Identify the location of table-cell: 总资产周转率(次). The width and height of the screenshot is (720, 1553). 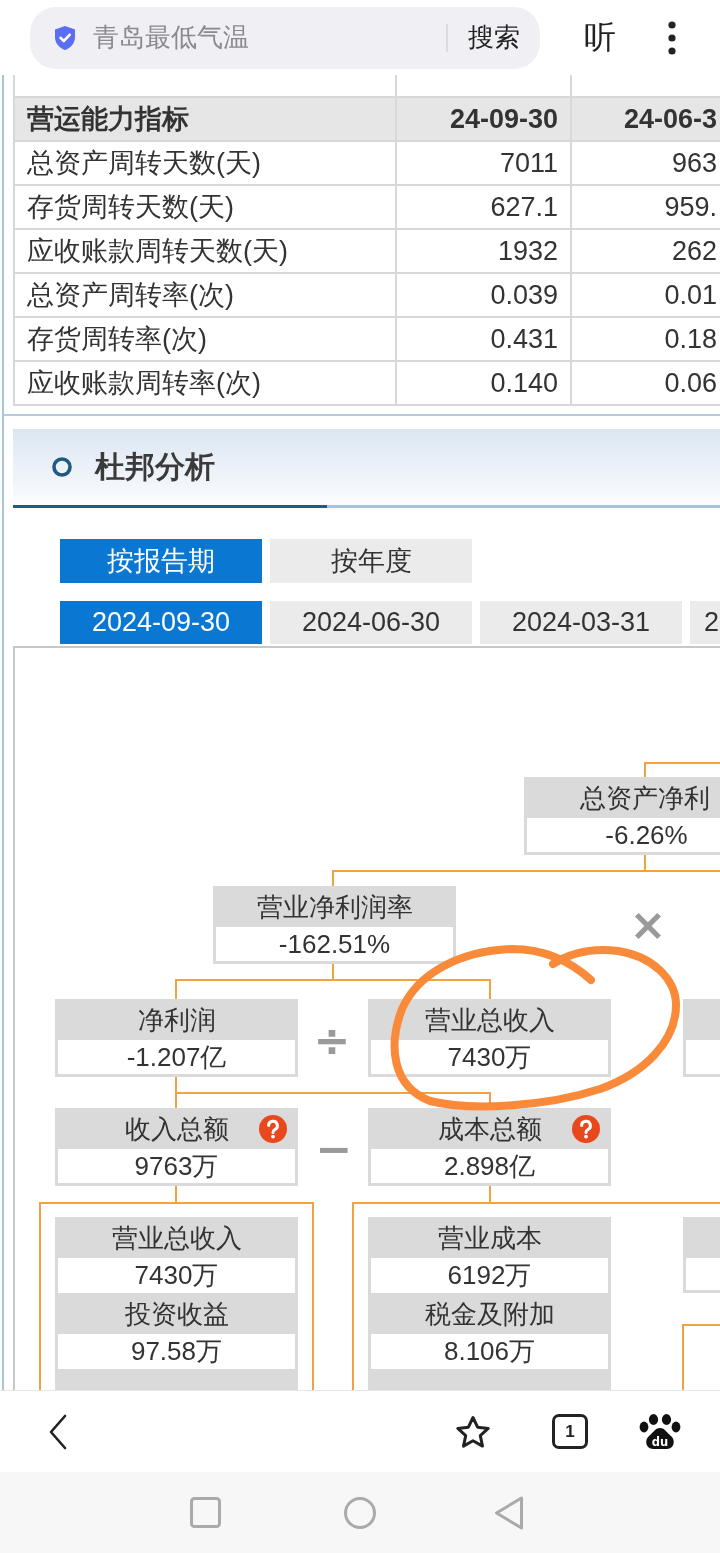
(205, 295).